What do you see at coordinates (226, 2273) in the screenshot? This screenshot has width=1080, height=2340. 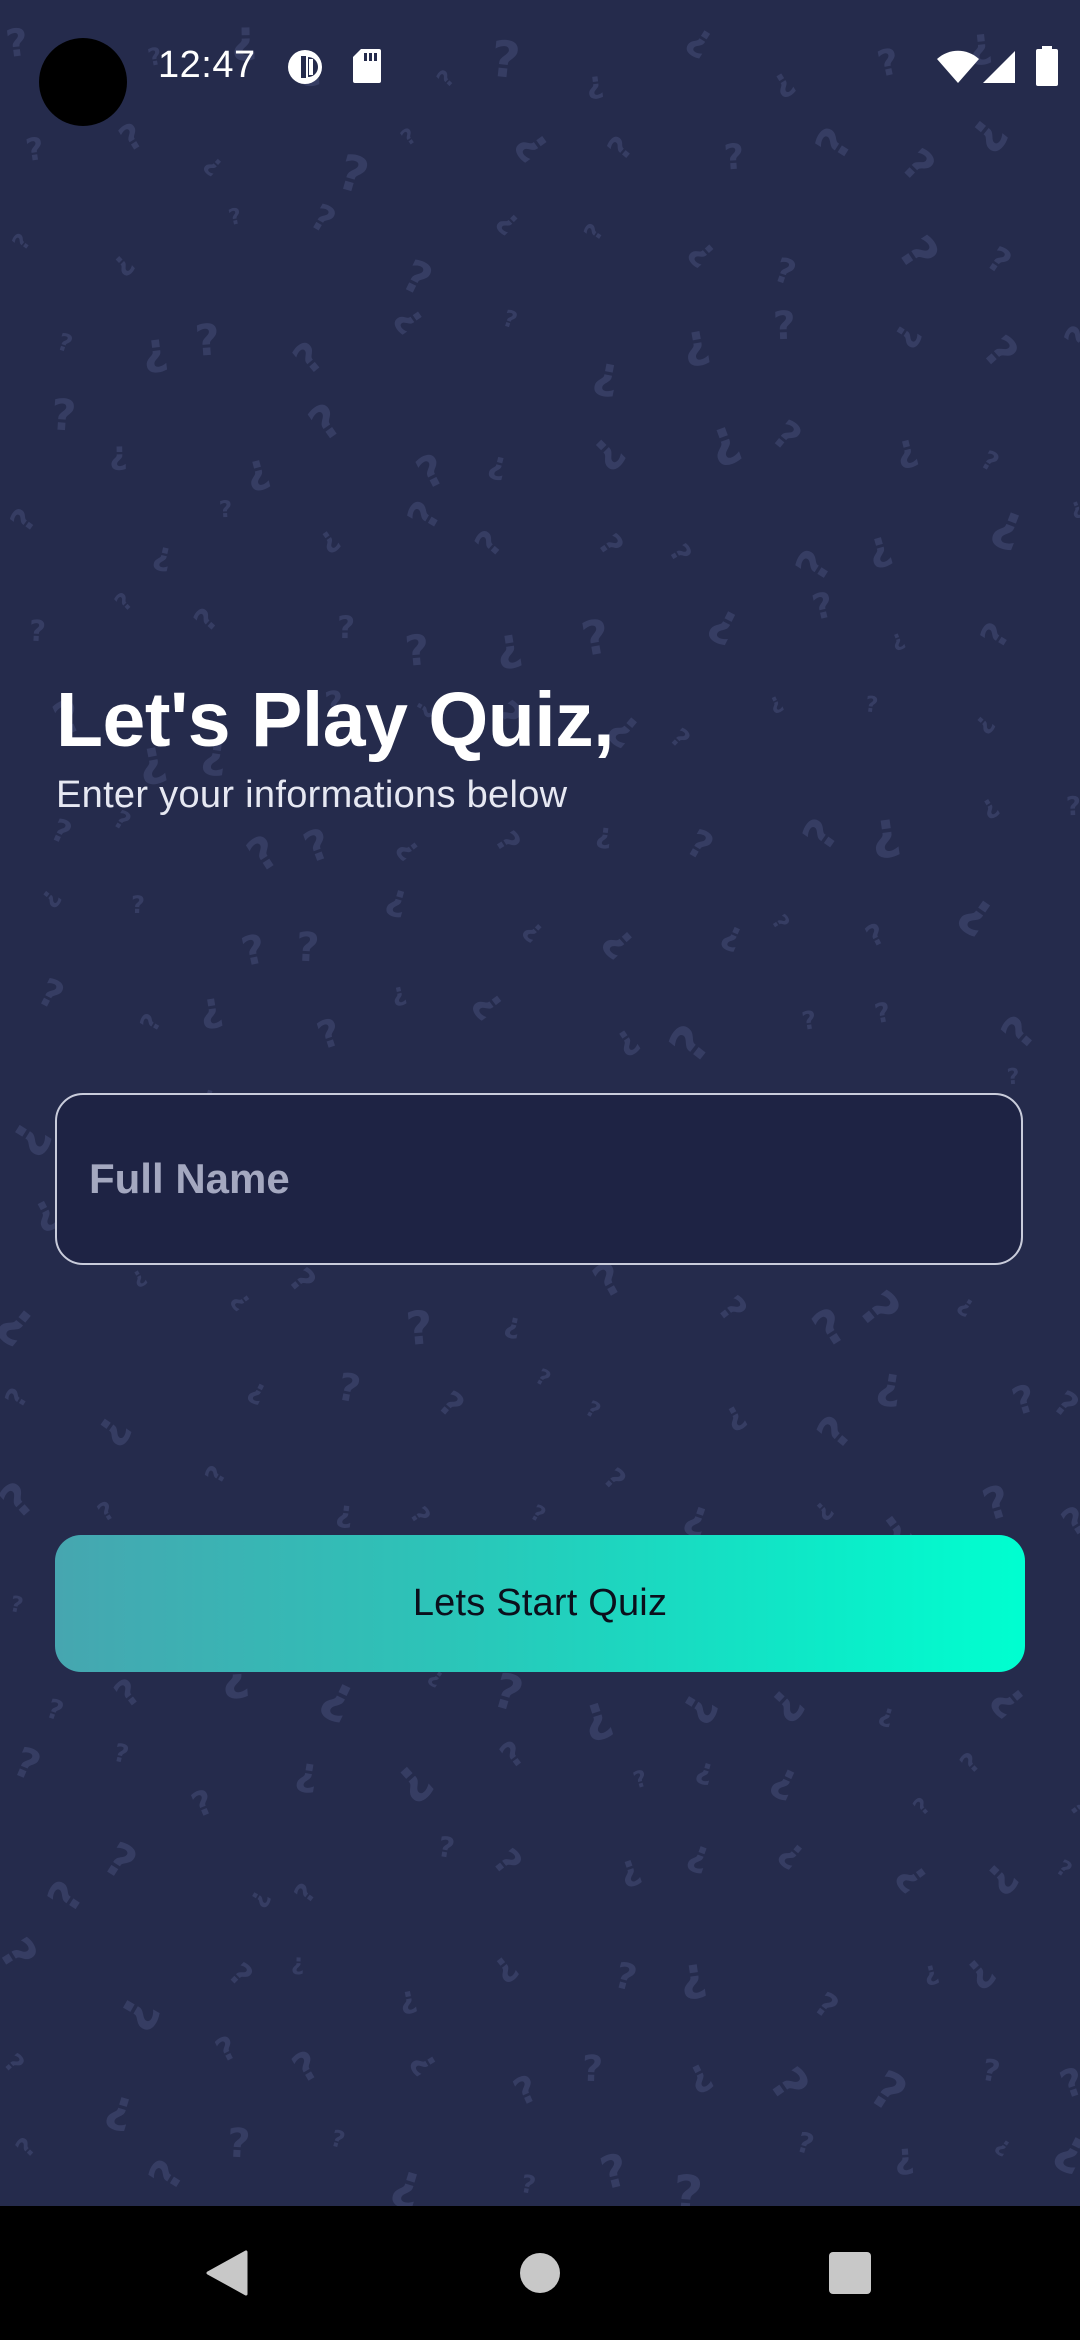 I see `back-button` at bounding box center [226, 2273].